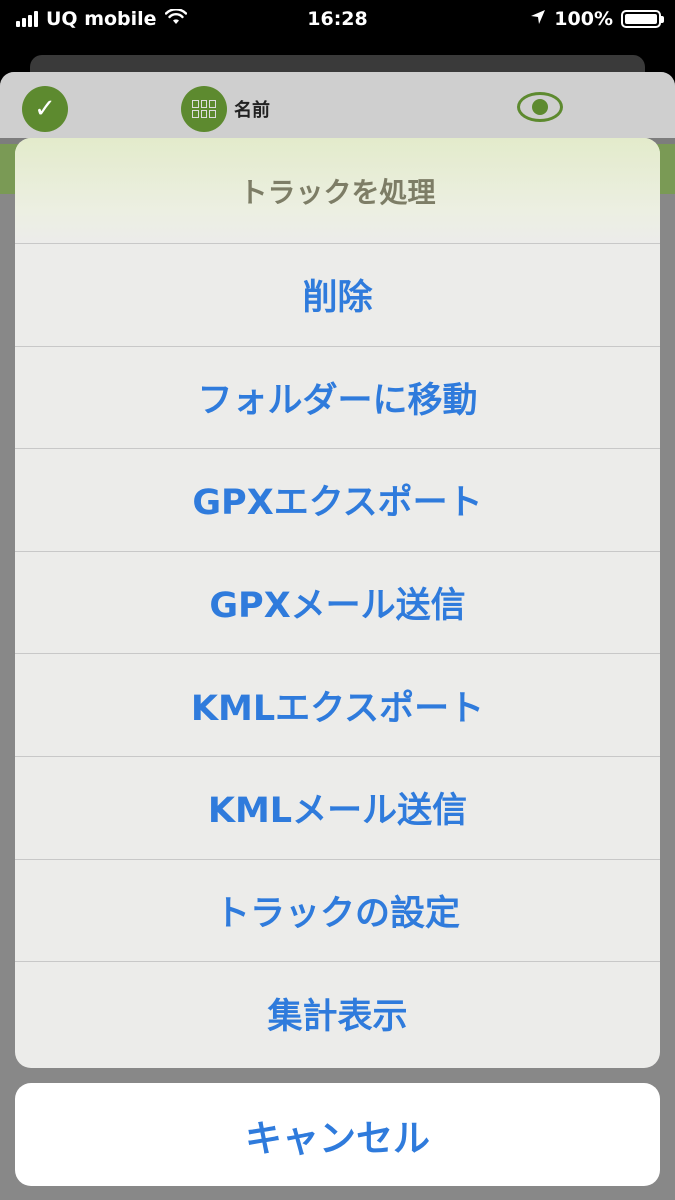  What do you see at coordinates (540, 107) in the screenshot?
I see `eye-icon` at bounding box center [540, 107].